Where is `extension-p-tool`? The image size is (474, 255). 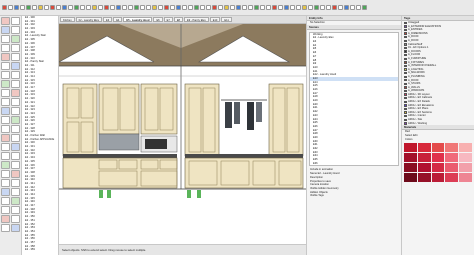 extension-p-tool is located at coordinates (15, 228).